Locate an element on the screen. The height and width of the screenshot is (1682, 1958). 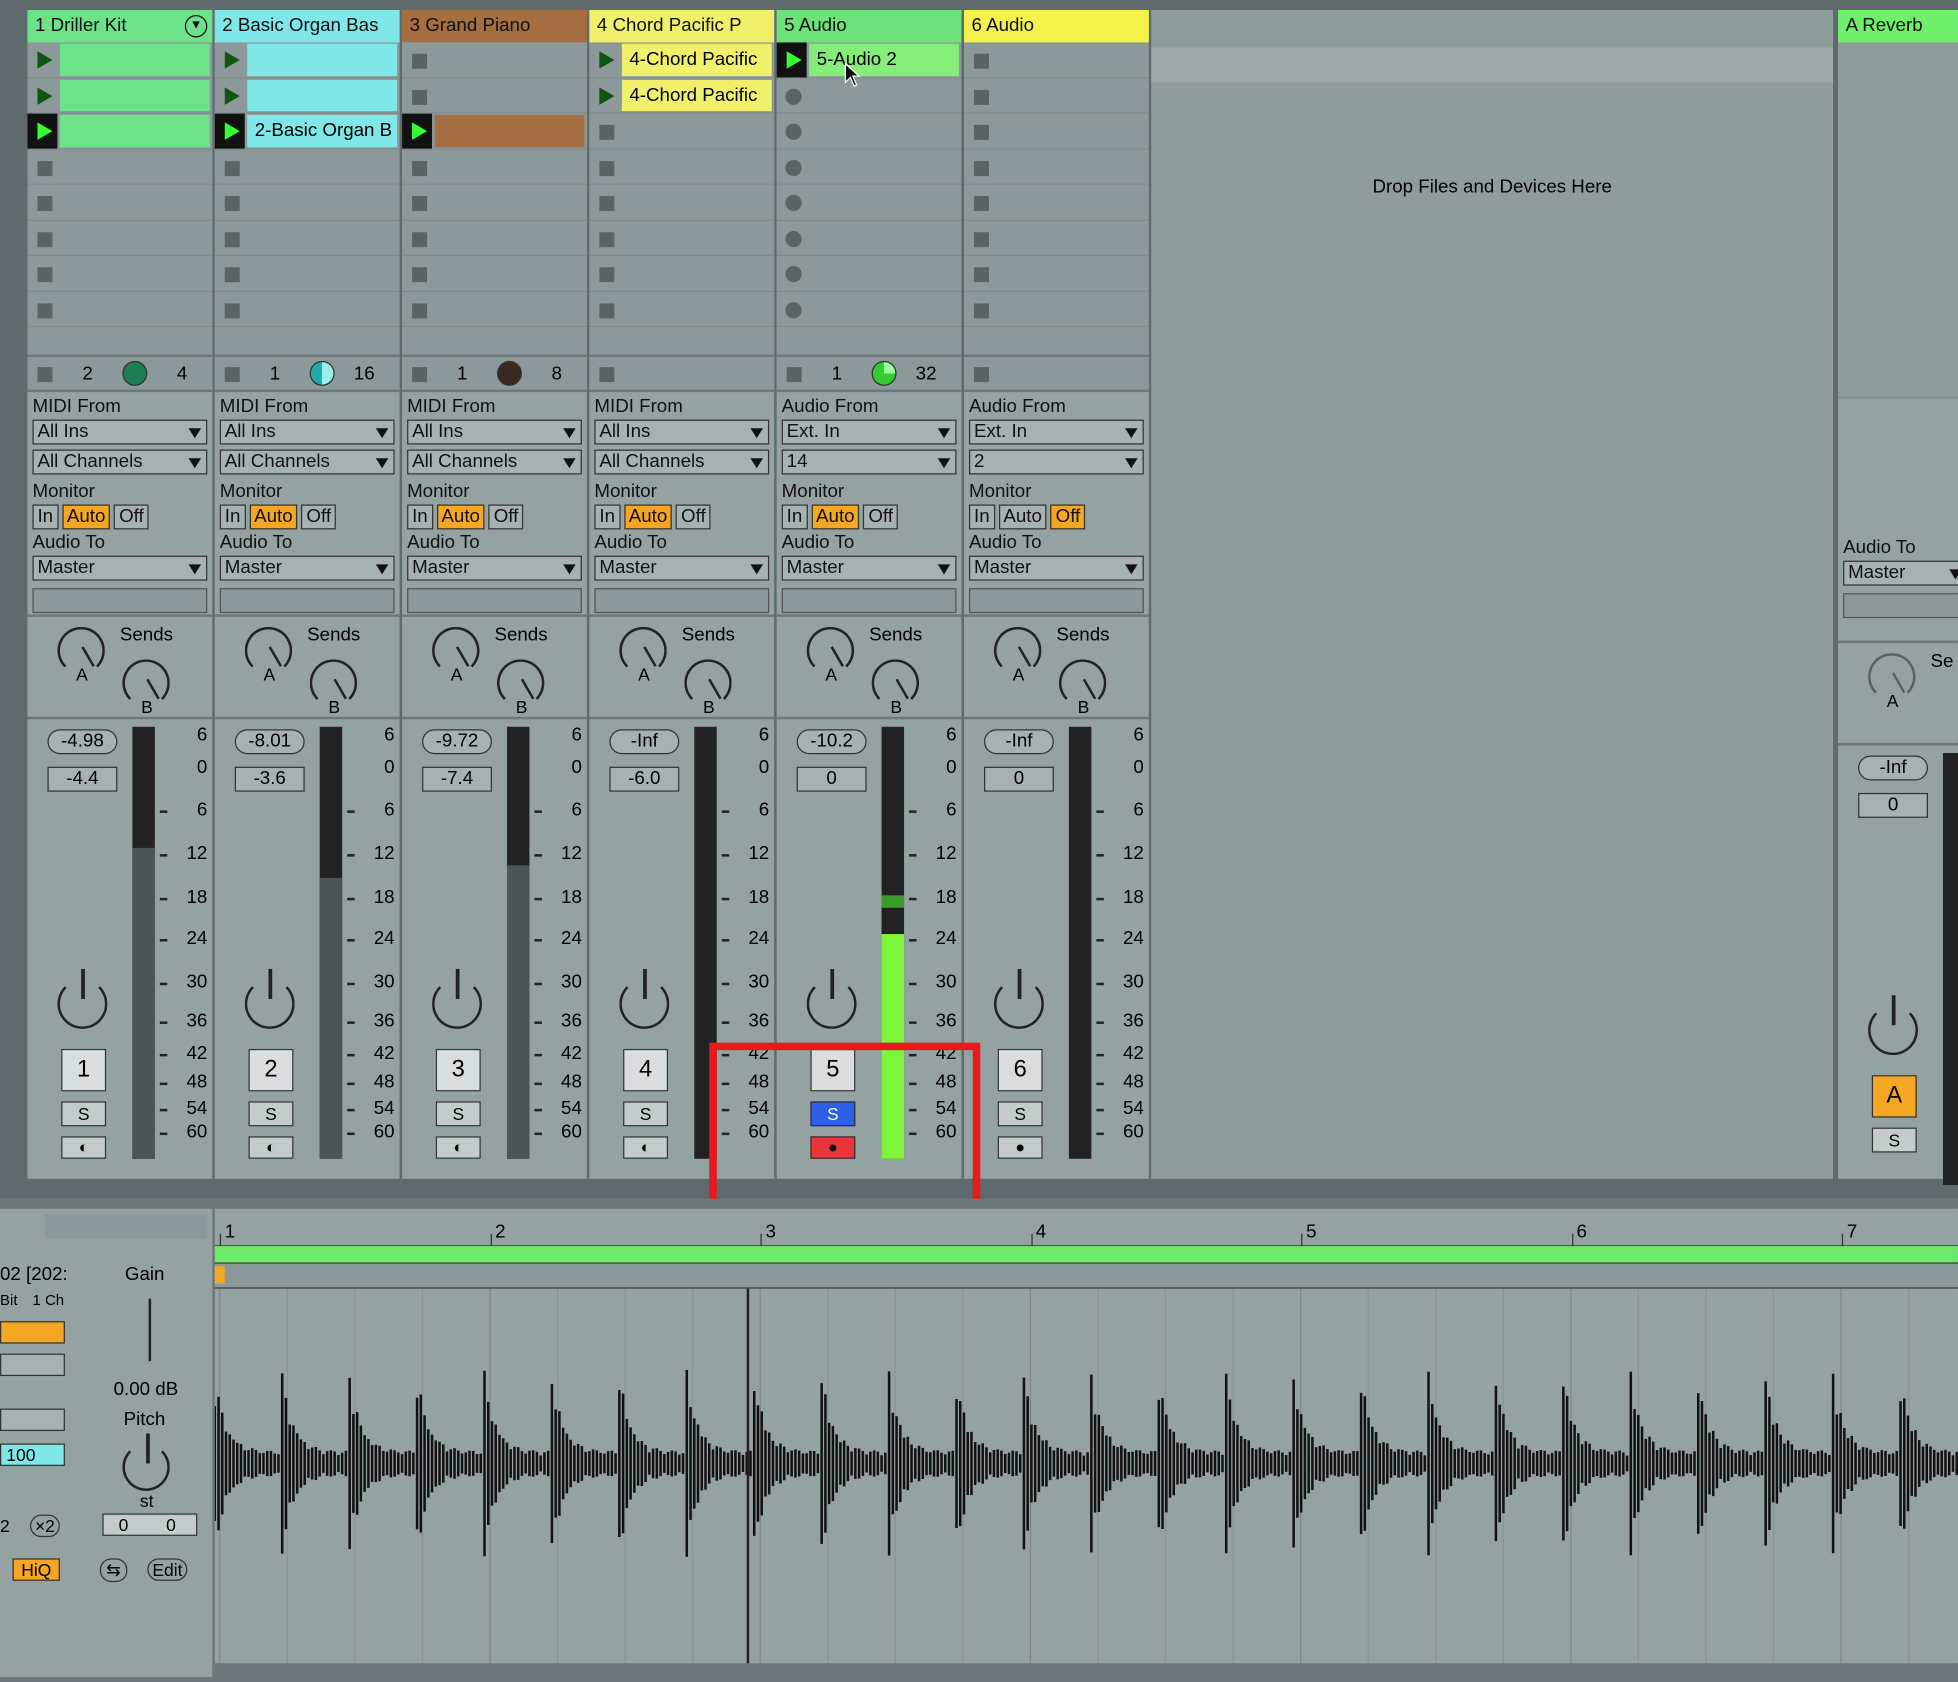
chevron-down-icon: ▼ is located at coordinates (196, 26).